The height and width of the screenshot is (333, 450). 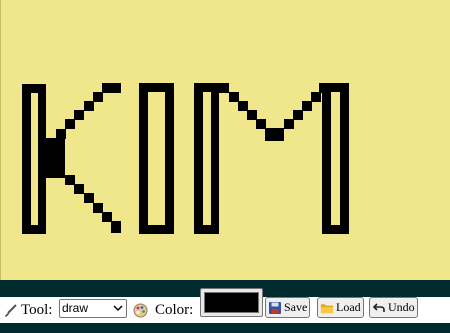 What do you see at coordinates (75, 308) in the screenshot?
I see `tool-select-value: draw` at bounding box center [75, 308].